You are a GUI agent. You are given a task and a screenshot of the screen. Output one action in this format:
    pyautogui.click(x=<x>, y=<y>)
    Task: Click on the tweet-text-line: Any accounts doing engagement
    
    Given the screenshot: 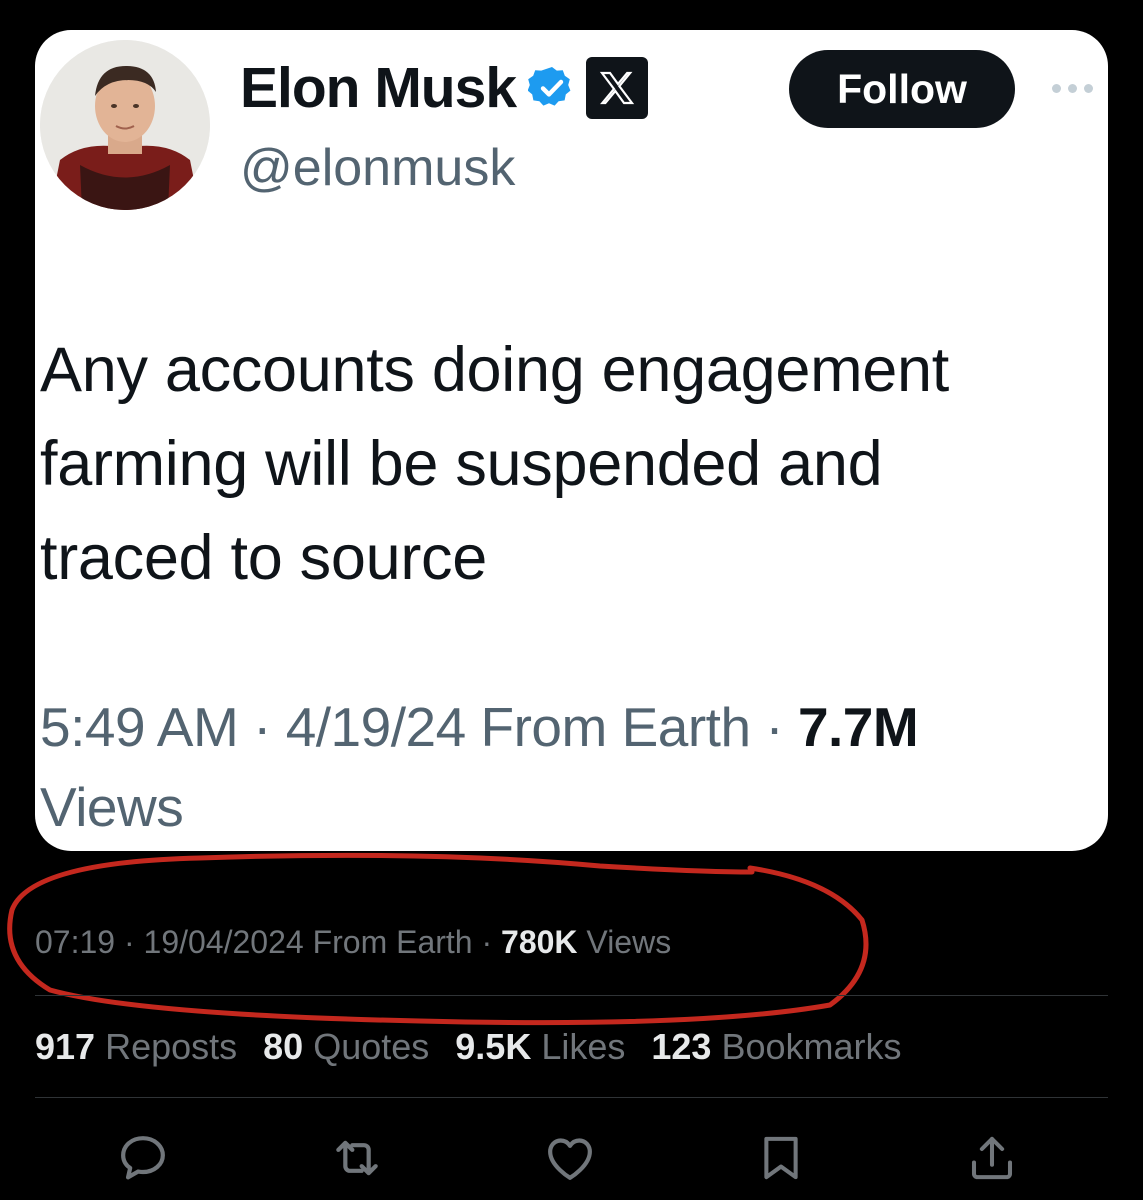 What is the action you would take?
    pyautogui.click(x=494, y=370)
    